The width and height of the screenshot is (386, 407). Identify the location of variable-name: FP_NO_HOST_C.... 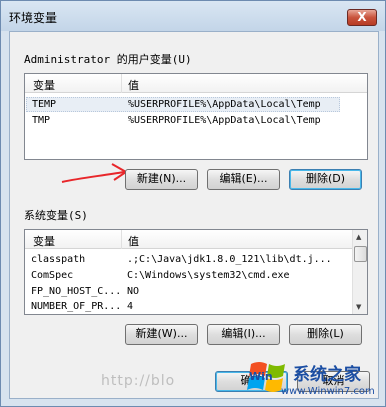
(76, 291).